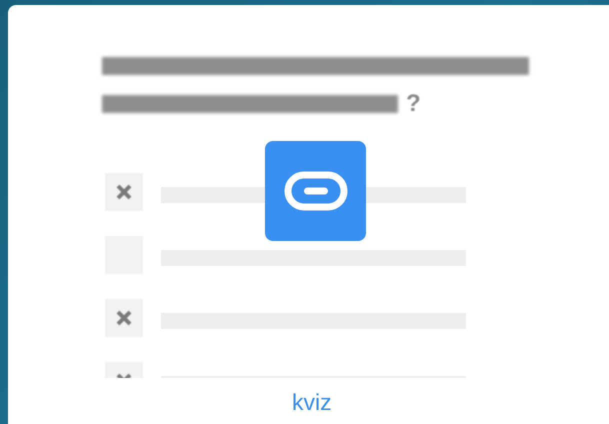 Image resolution: width=609 pixels, height=424 pixels. I want to click on question-mark: ?, so click(413, 104).